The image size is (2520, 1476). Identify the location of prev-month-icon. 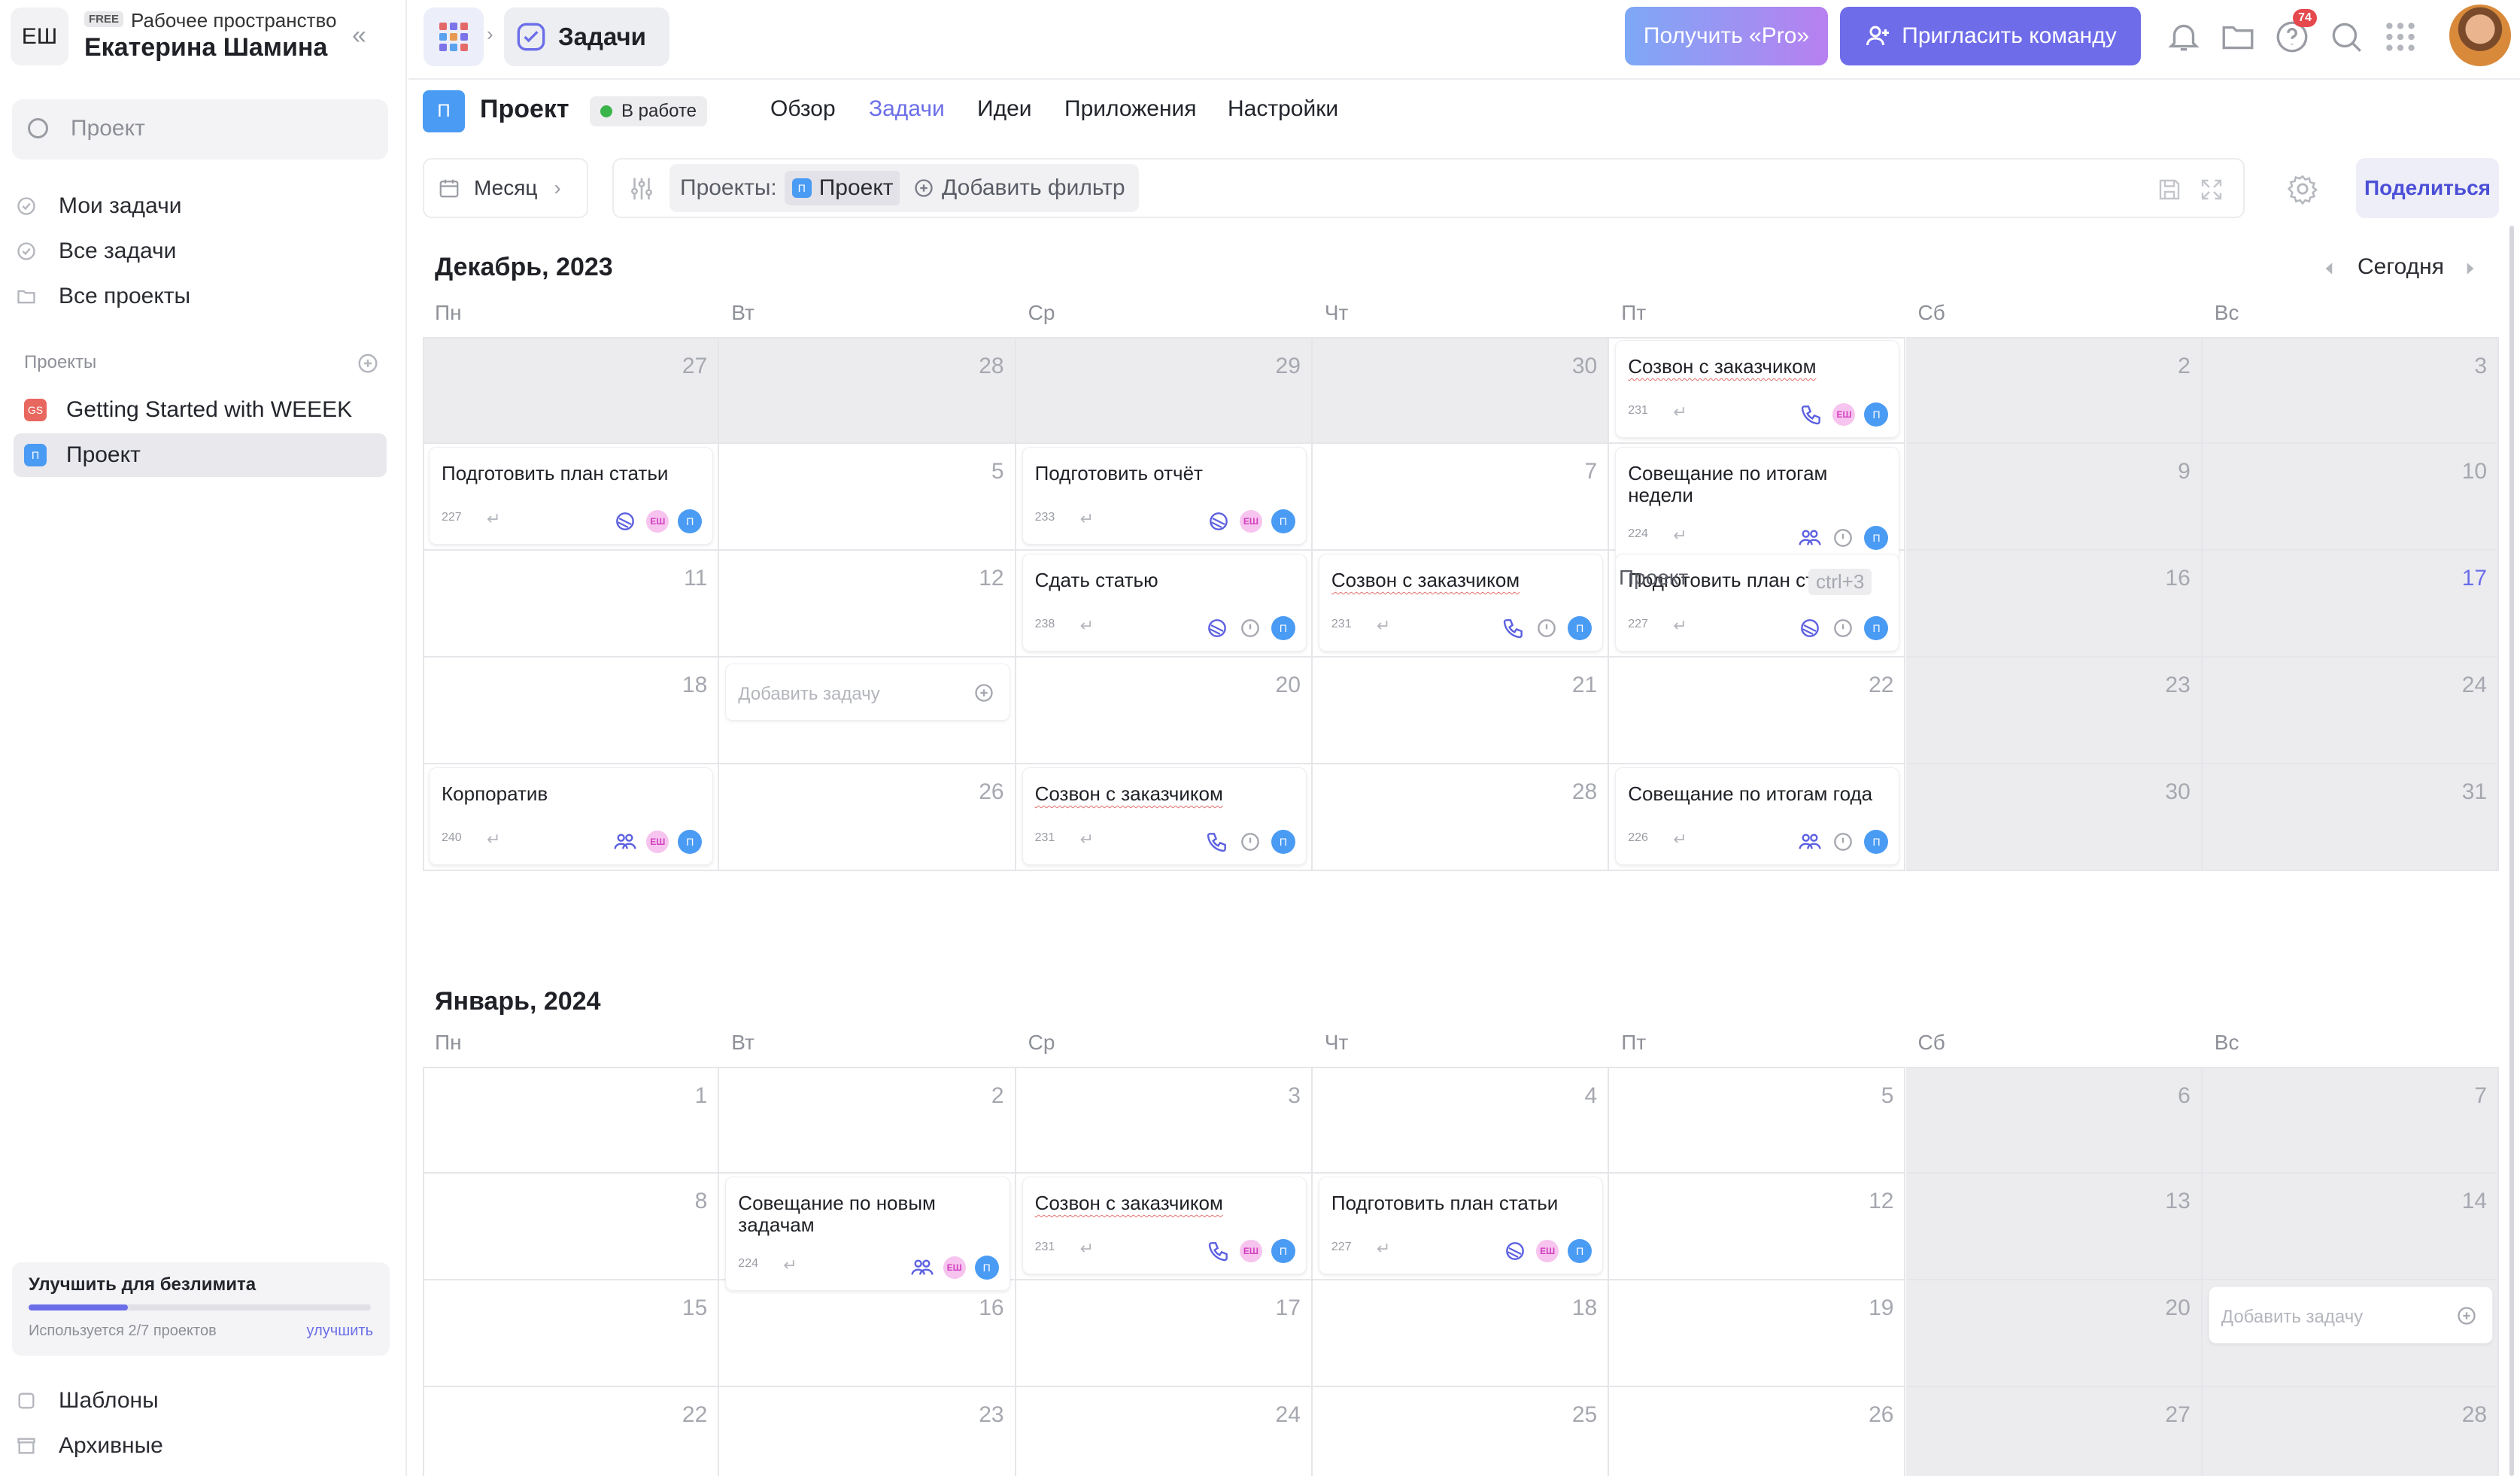
(2329, 269).